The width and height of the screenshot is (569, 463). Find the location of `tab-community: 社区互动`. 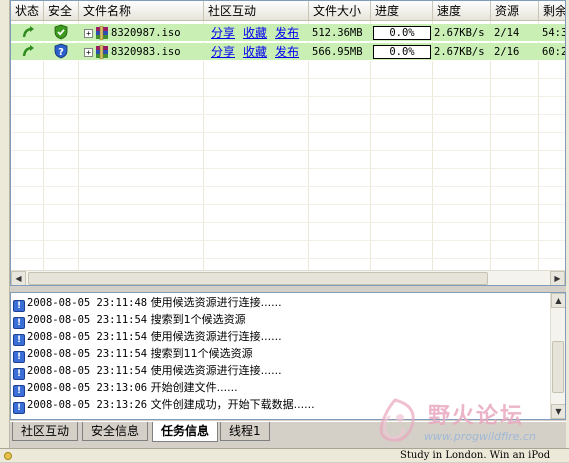

tab-community: 社区互动 is located at coordinates (45, 431).